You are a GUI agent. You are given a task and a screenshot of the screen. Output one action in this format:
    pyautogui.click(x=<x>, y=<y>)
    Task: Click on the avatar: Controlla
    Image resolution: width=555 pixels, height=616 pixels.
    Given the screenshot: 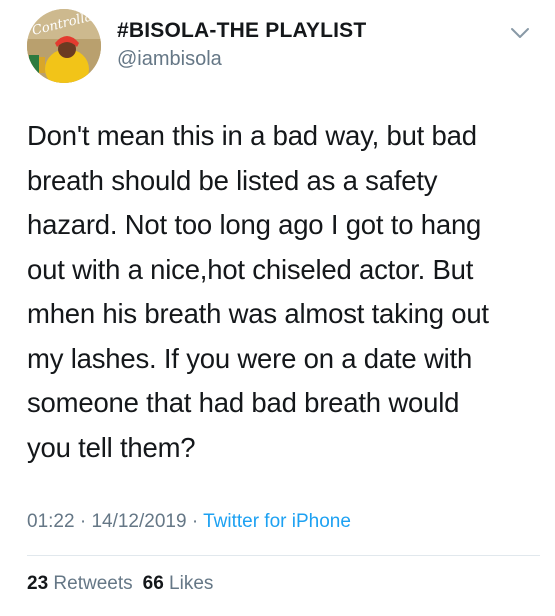 What is the action you would take?
    pyautogui.click(x=64, y=46)
    